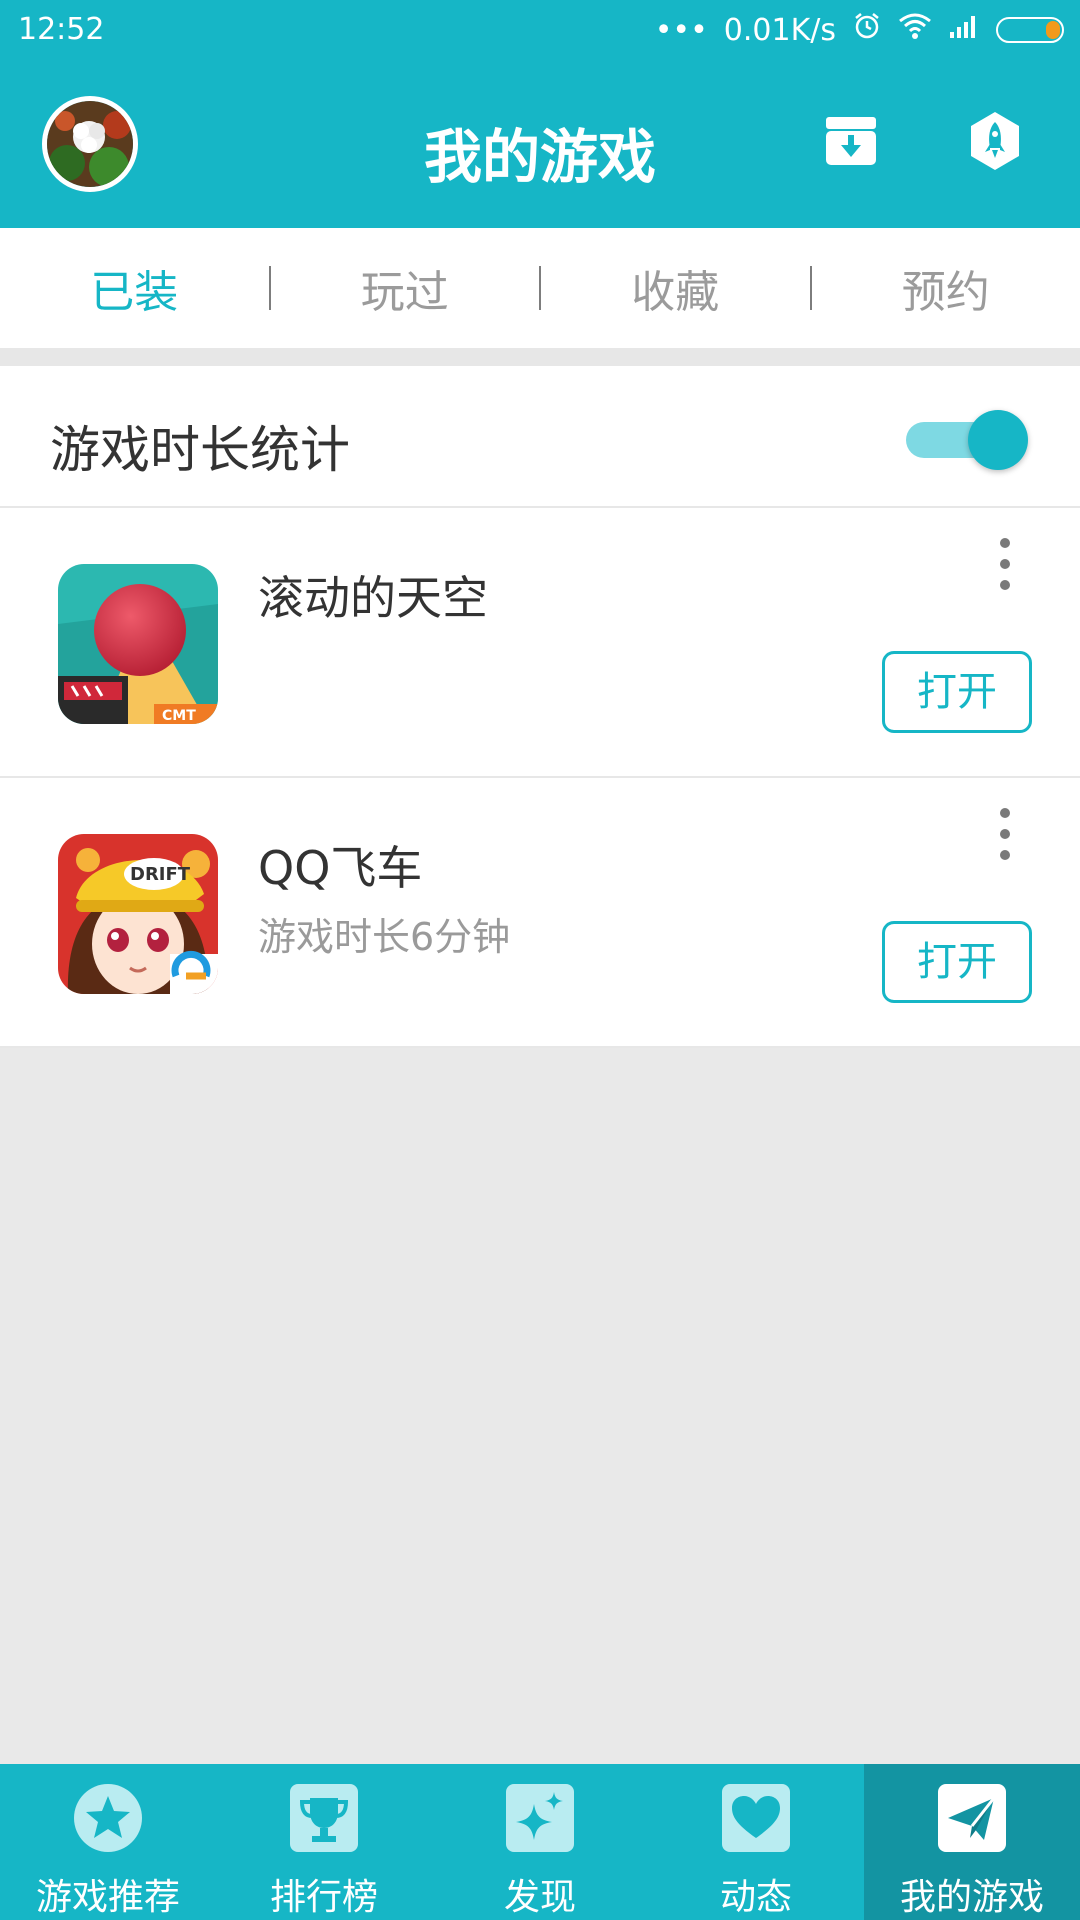 The width and height of the screenshot is (1080, 1920). I want to click on nav-my-games: 我的游戏, so click(972, 1842).